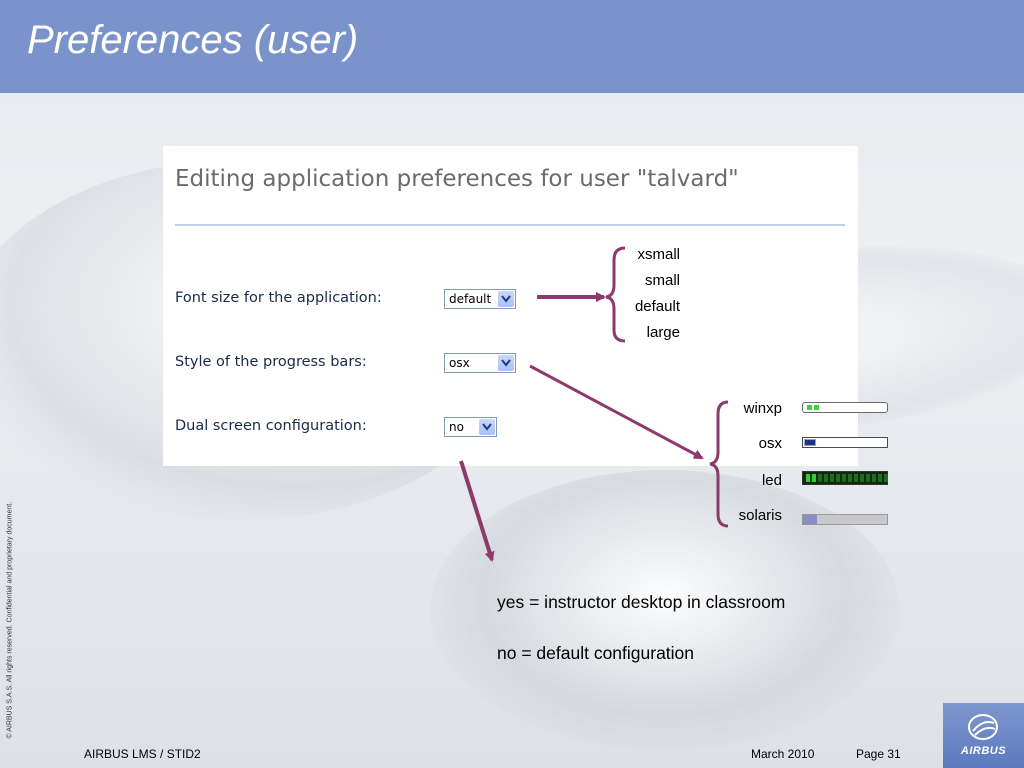 The image size is (1024, 768). I want to click on footer-page-number: Page 31, so click(878, 754).